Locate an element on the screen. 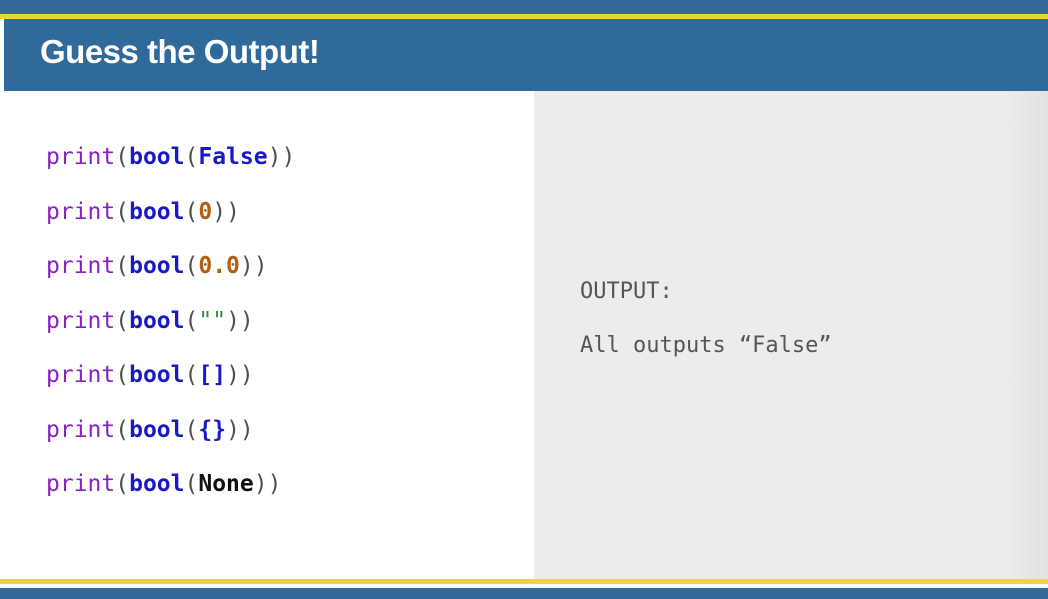  output-label: OUTPUT: is located at coordinates (626, 291).